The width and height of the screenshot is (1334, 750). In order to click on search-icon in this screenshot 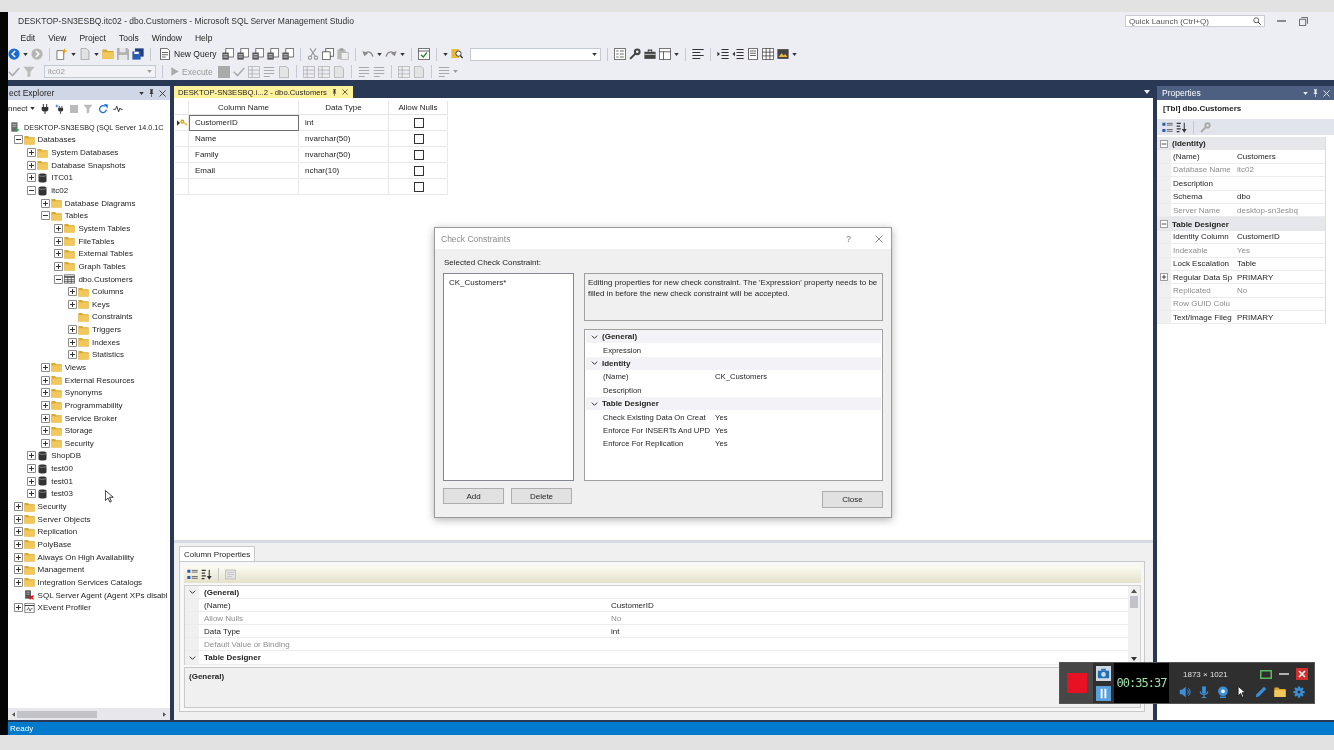, I will do `click(1257, 21)`.